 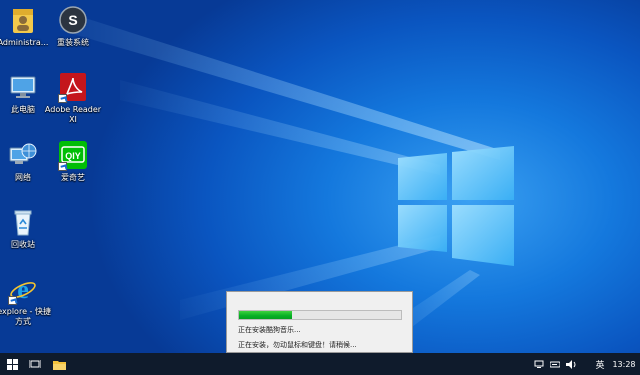 What do you see at coordinates (266, 315) in the screenshot?
I see `install-progress-fill` at bounding box center [266, 315].